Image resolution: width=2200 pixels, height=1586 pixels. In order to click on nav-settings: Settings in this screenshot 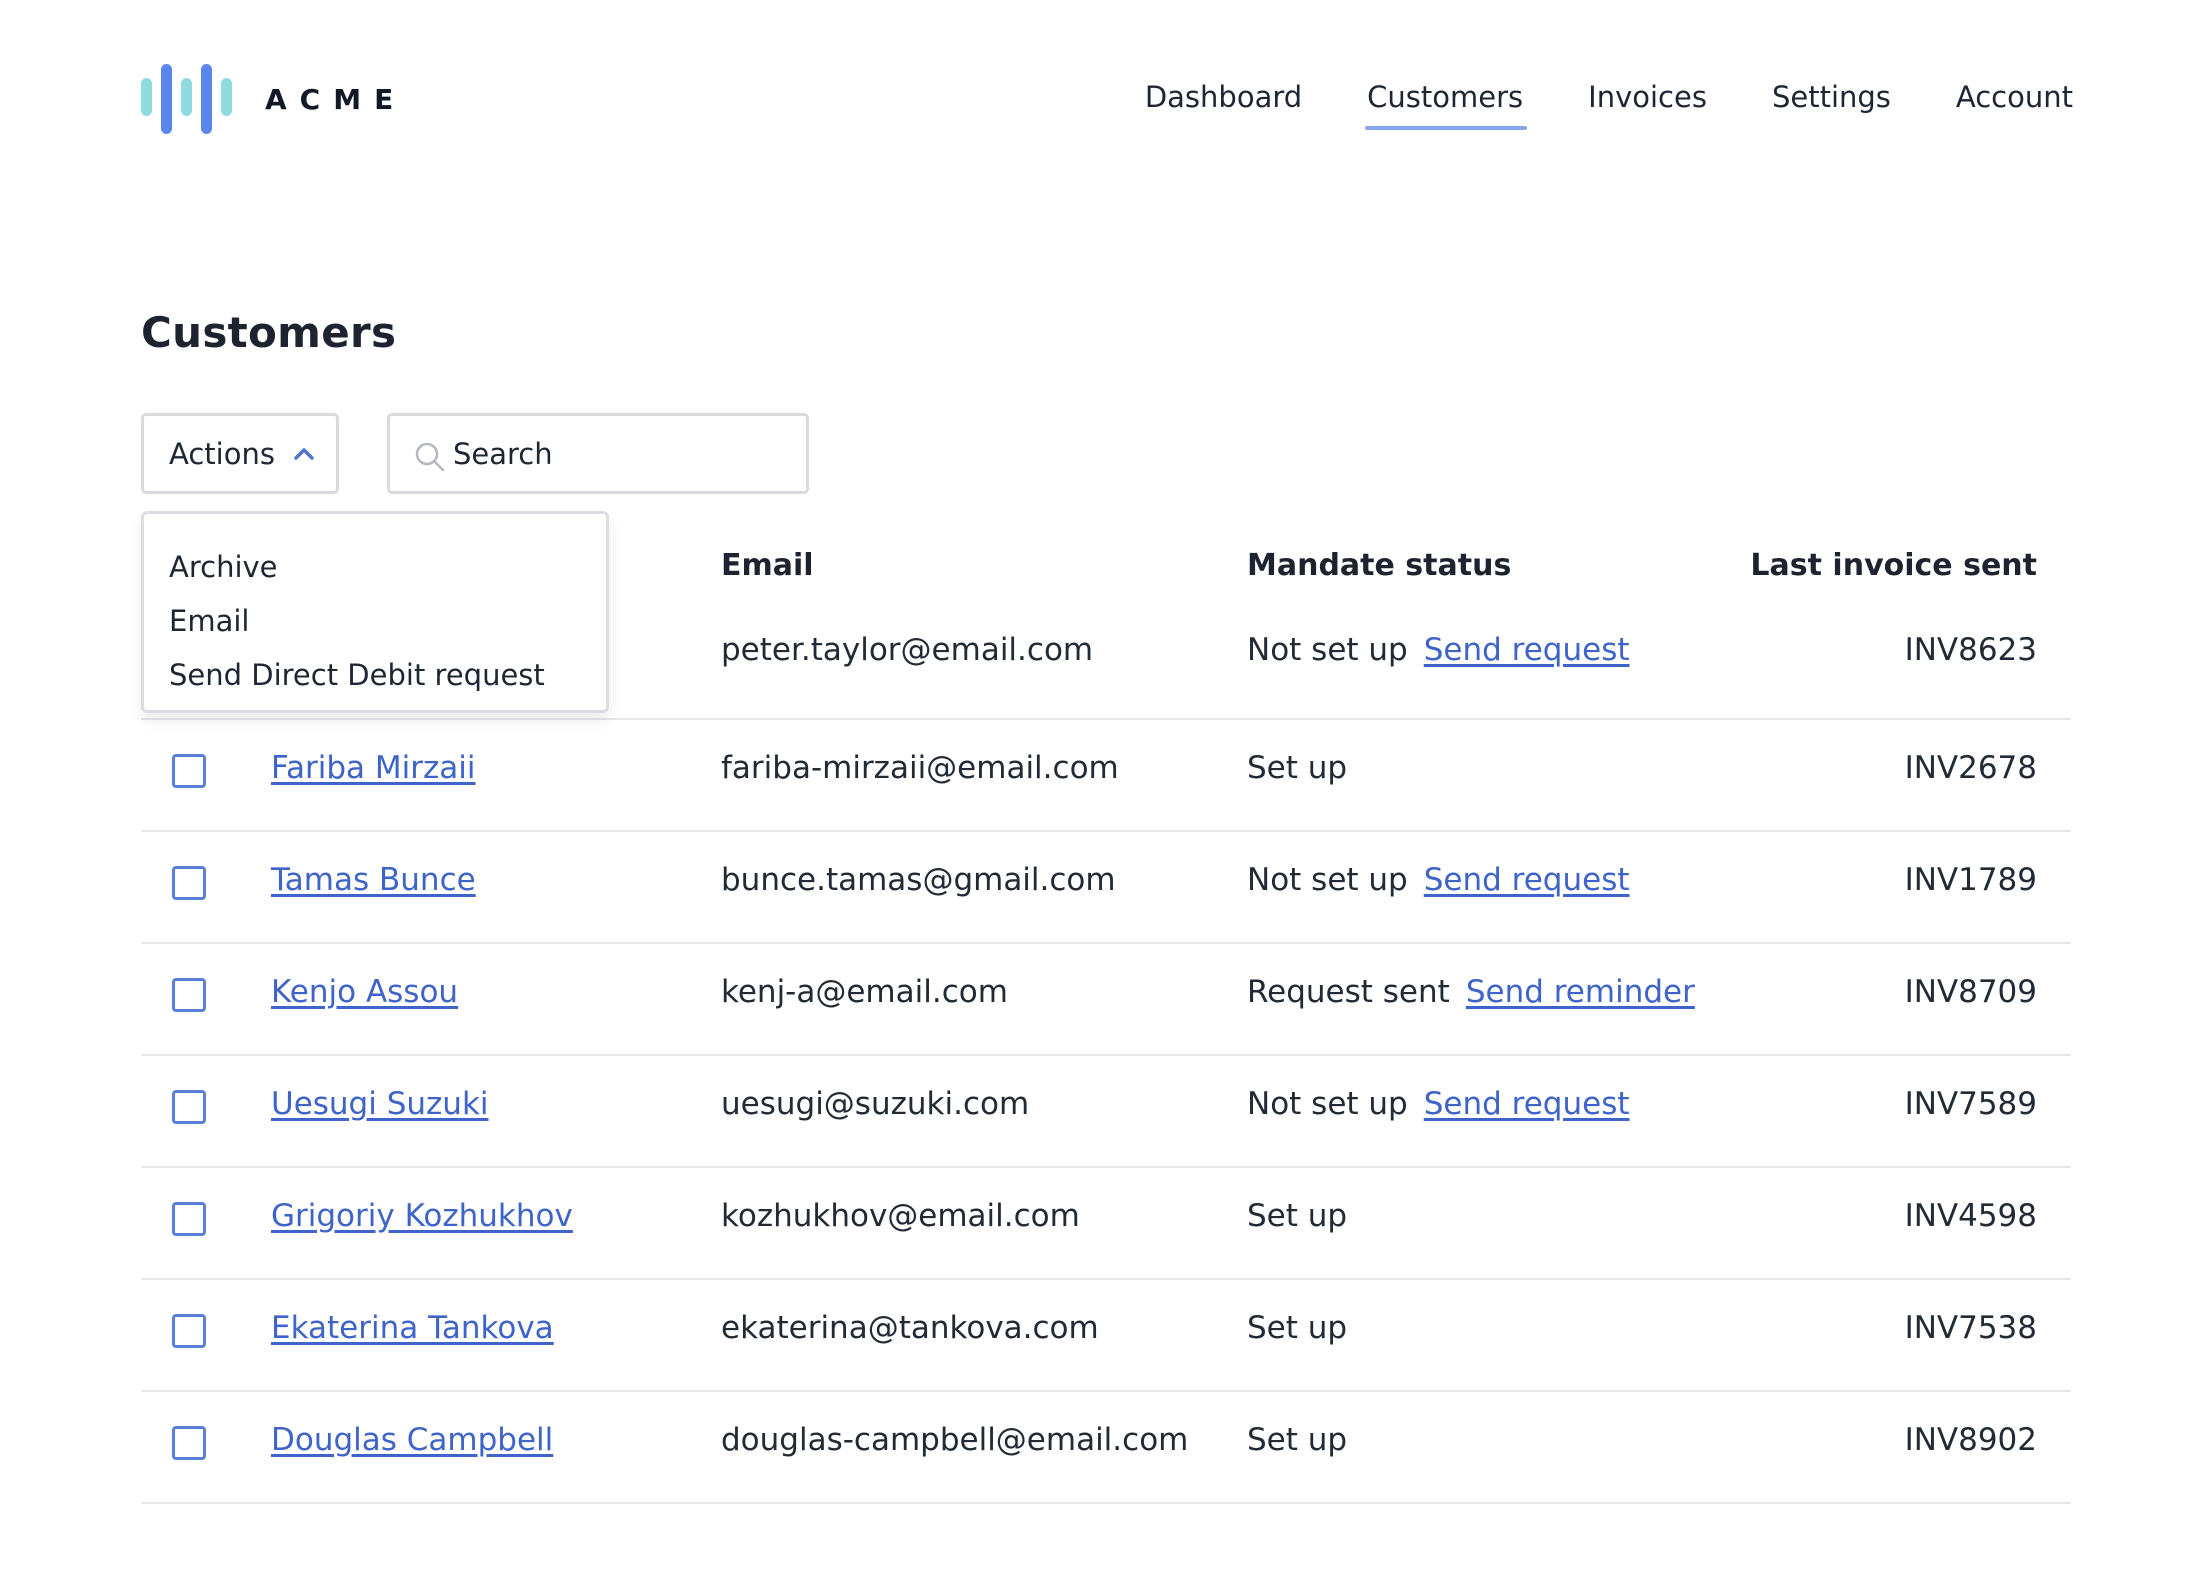, I will do `click(1831, 97)`.